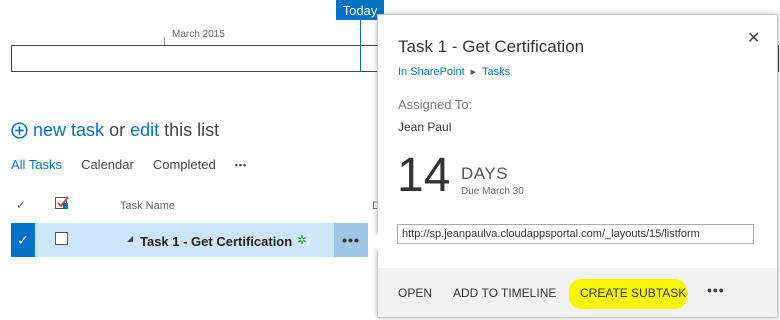 This screenshot has width=780, height=320. Describe the element at coordinates (198, 34) in the screenshot. I see `timeline-month-label: March 2015` at that location.